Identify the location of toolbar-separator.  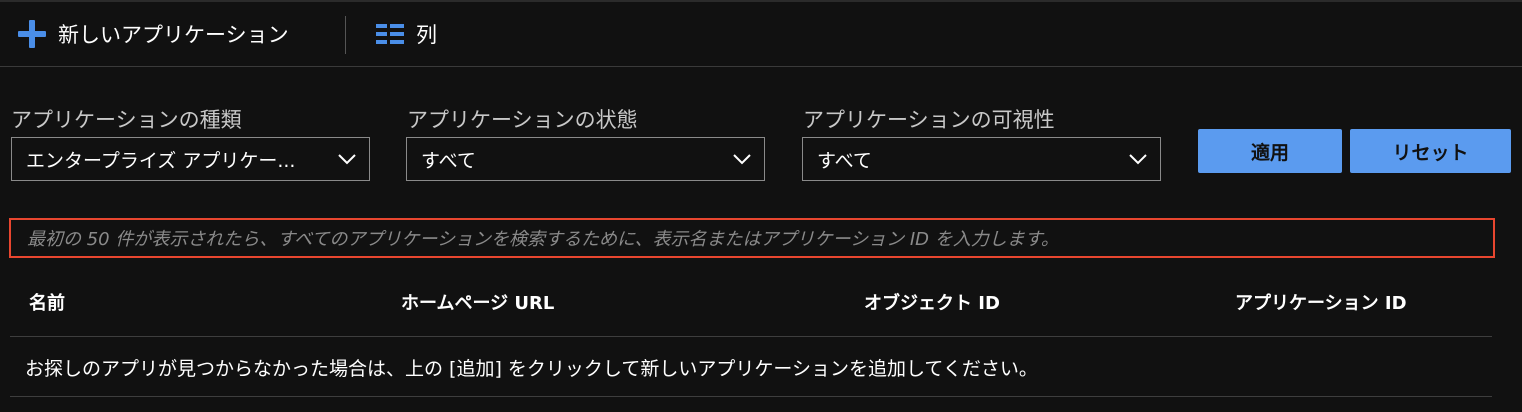
(345, 35).